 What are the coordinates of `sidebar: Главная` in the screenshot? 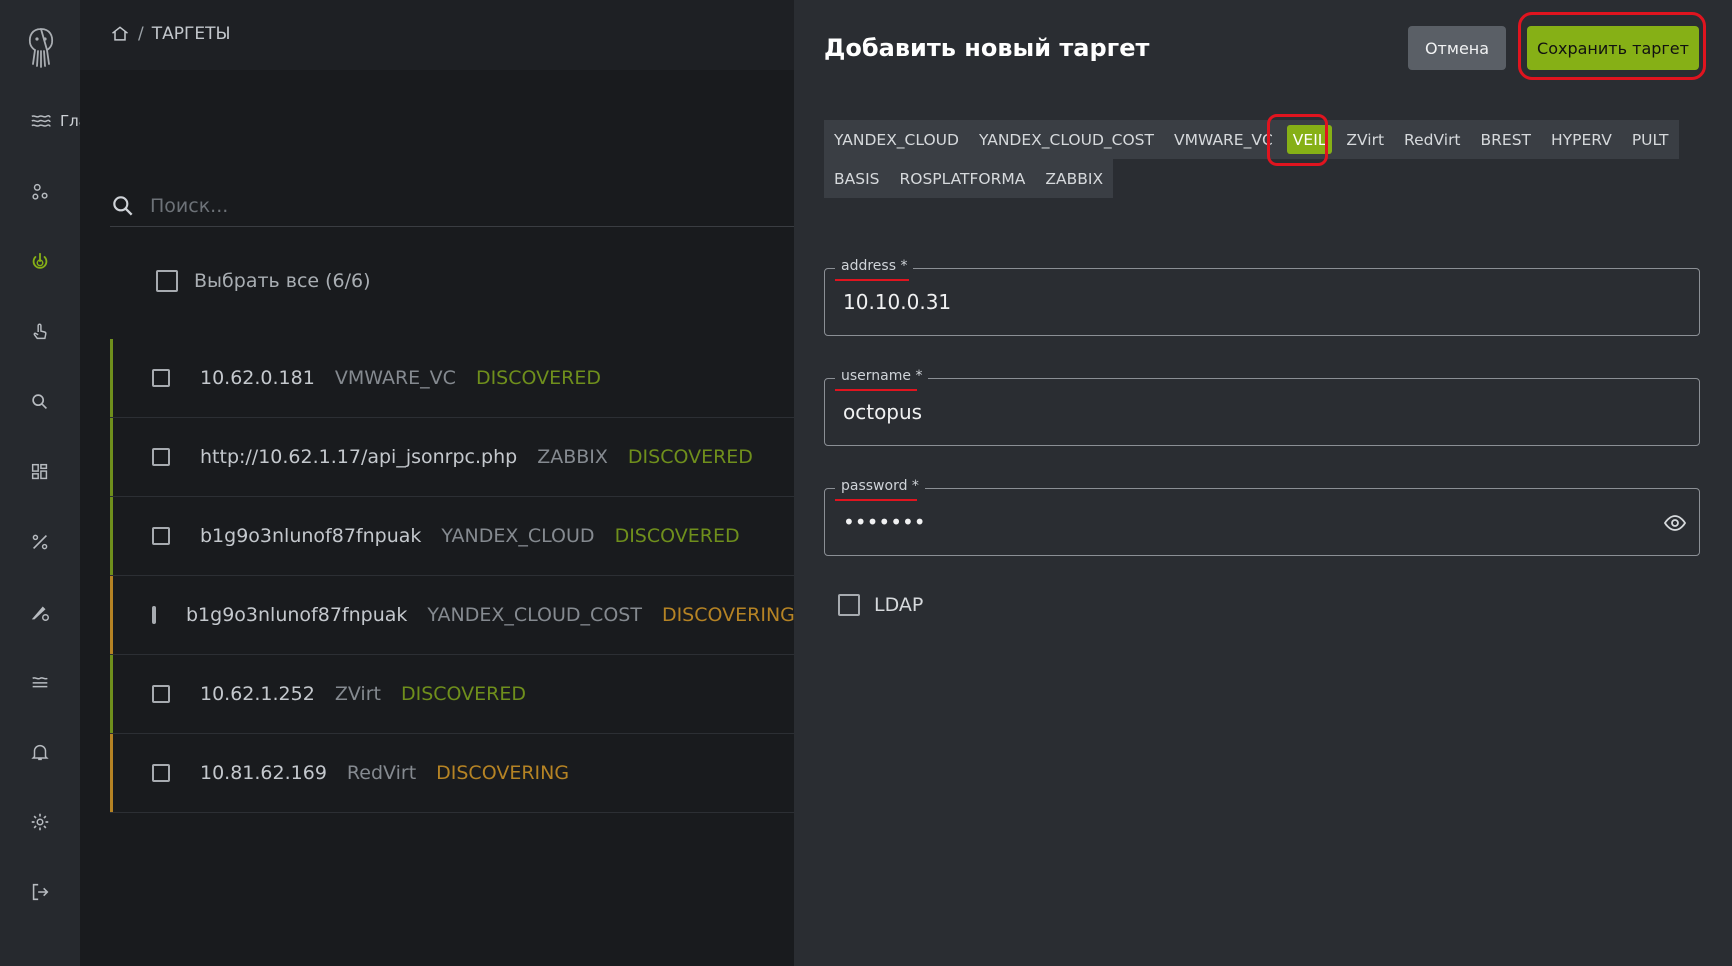 It's located at (62, 483).